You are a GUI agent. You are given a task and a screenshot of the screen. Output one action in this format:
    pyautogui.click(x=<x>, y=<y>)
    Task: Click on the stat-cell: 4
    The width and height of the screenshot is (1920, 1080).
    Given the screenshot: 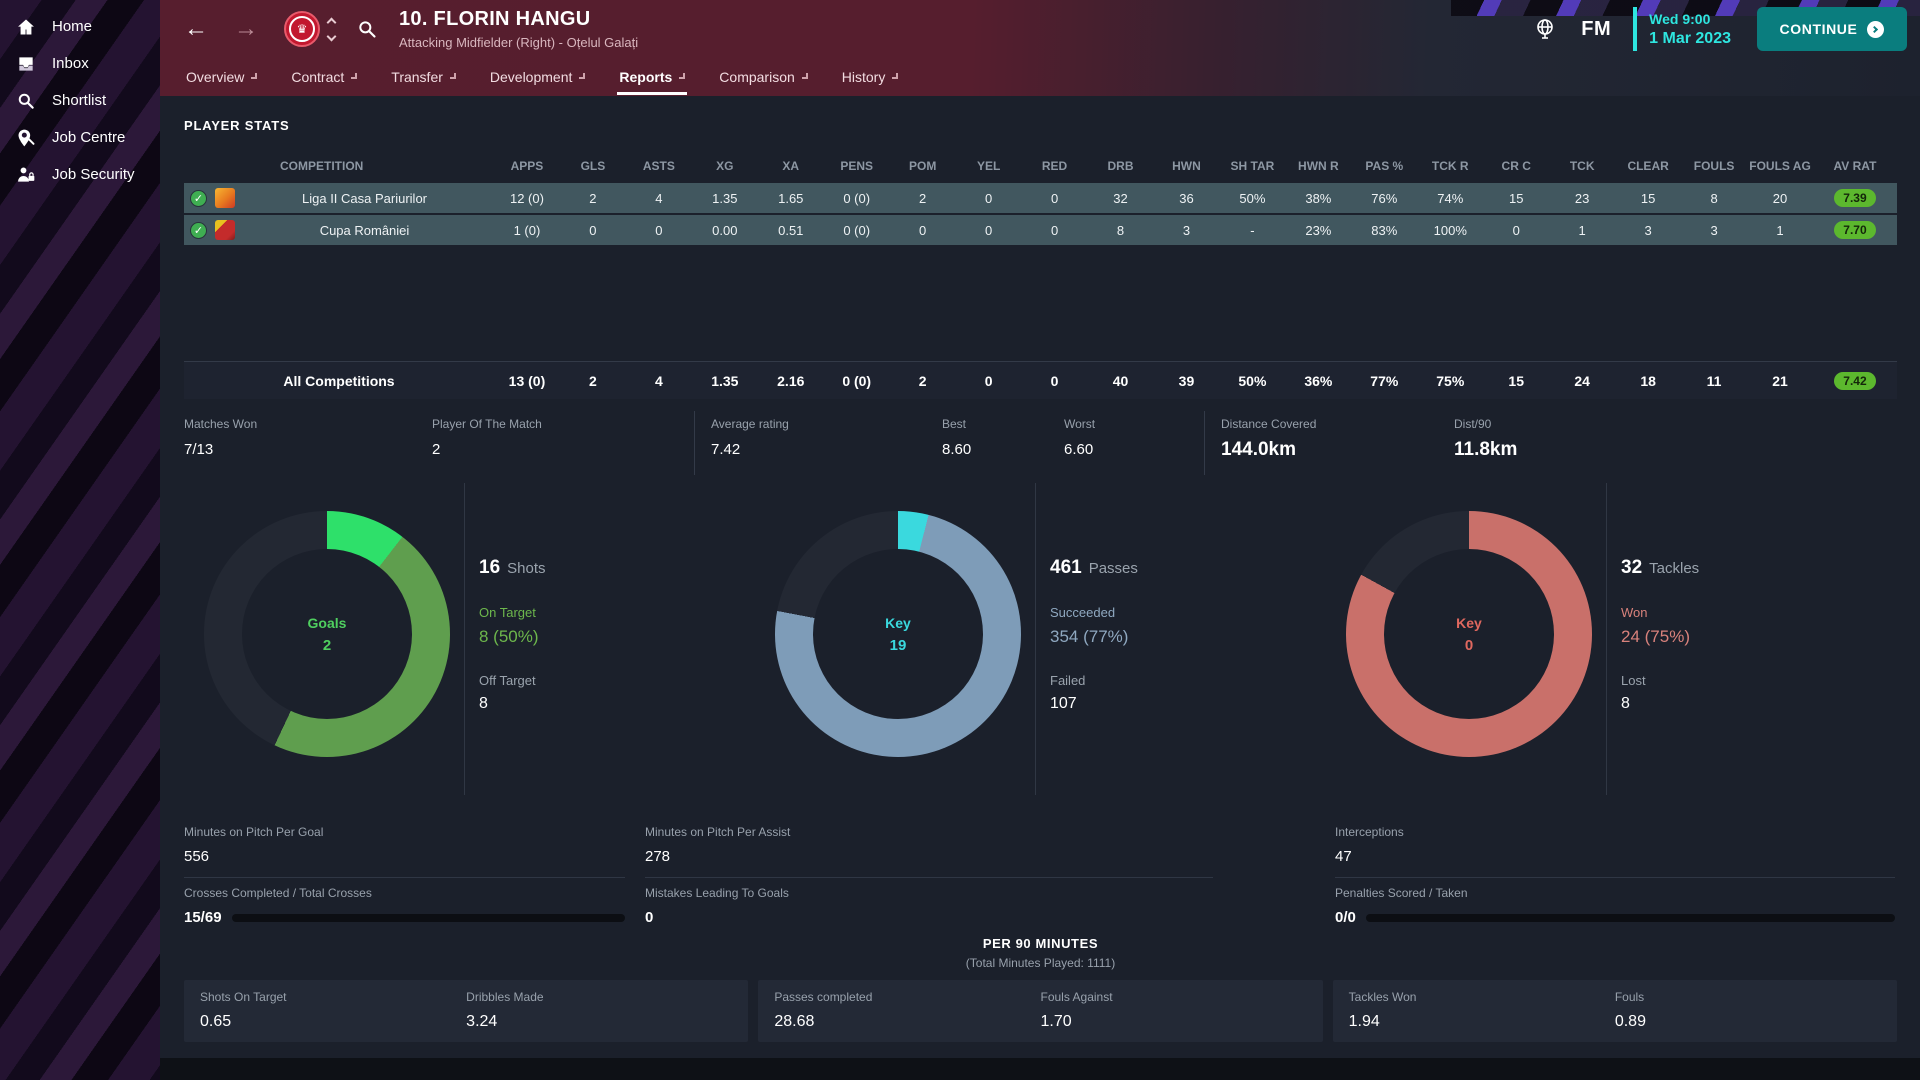 What is the action you would take?
    pyautogui.click(x=659, y=198)
    